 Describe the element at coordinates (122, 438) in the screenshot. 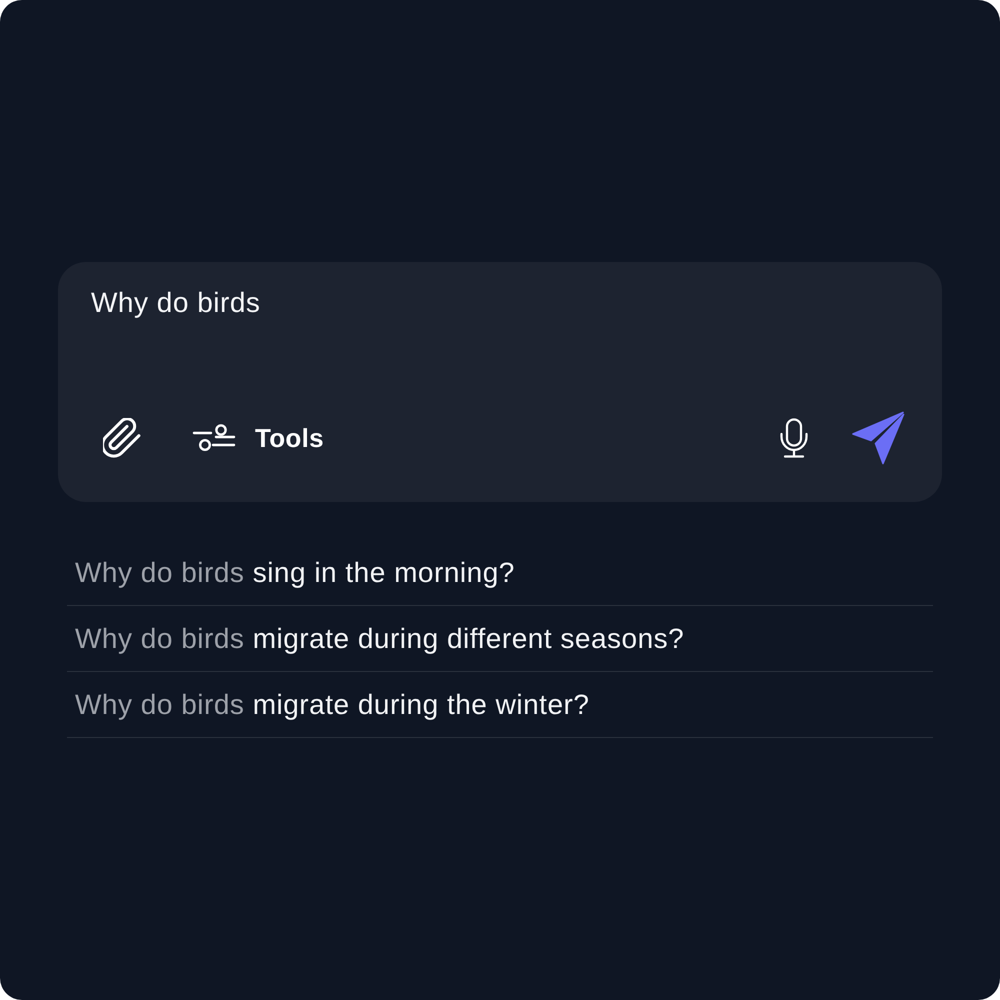

I see `paperclip-icon` at that location.